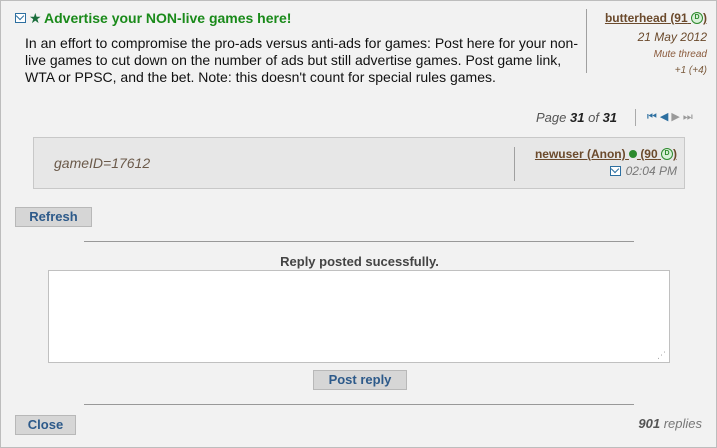 The width and height of the screenshot is (717, 448). What do you see at coordinates (360, 380) in the screenshot?
I see `post-reply-button: Post reply` at bounding box center [360, 380].